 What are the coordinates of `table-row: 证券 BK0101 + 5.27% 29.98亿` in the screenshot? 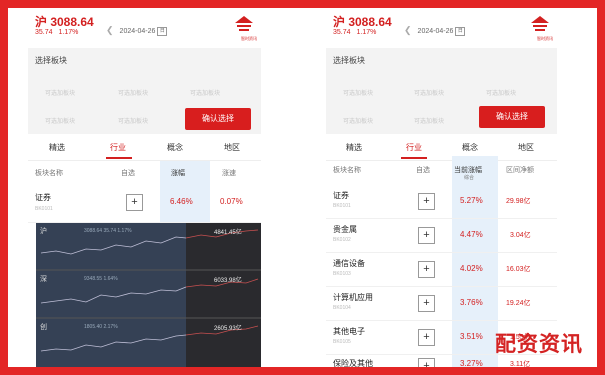 It's located at (441, 201).